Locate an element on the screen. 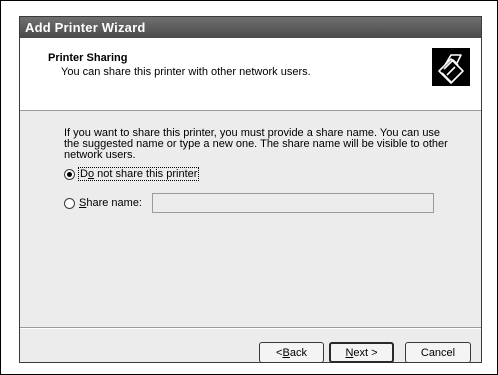 Image resolution: width=498 pixels, height=375 pixels. header-title: Printer Sharing is located at coordinates (88, 58).